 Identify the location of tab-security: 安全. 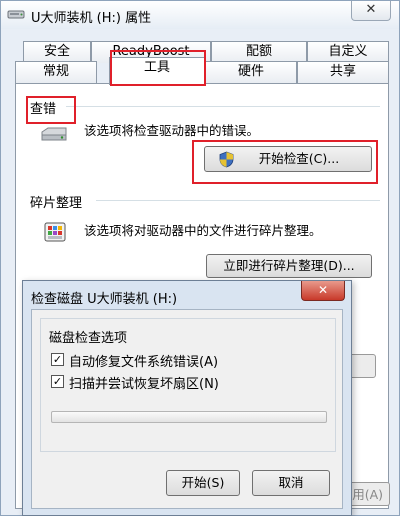
(57, 52).